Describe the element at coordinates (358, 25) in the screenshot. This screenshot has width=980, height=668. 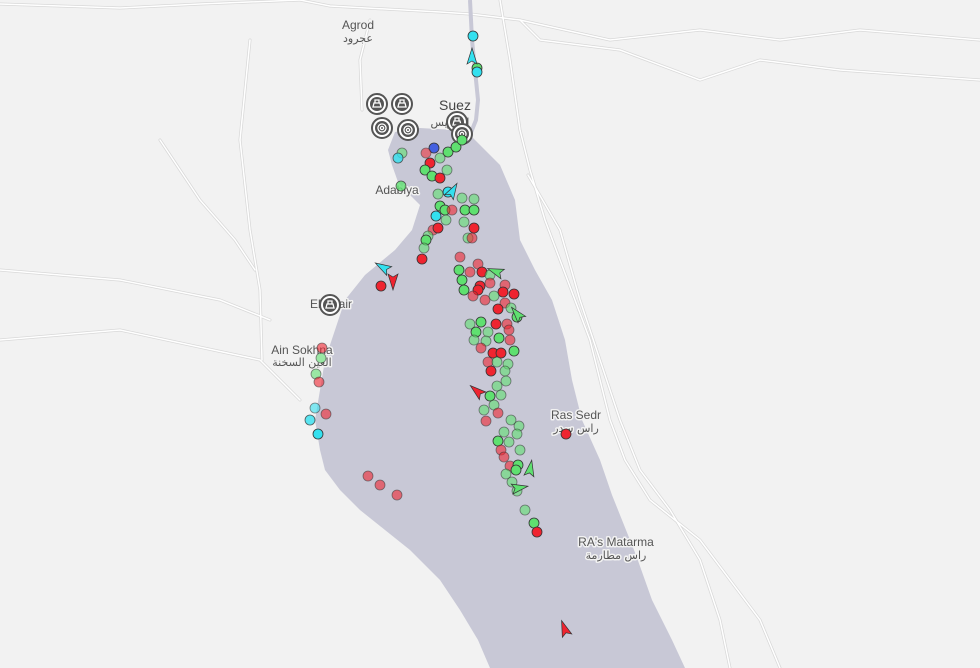
I see `label-agrod: Agrod` at that location.